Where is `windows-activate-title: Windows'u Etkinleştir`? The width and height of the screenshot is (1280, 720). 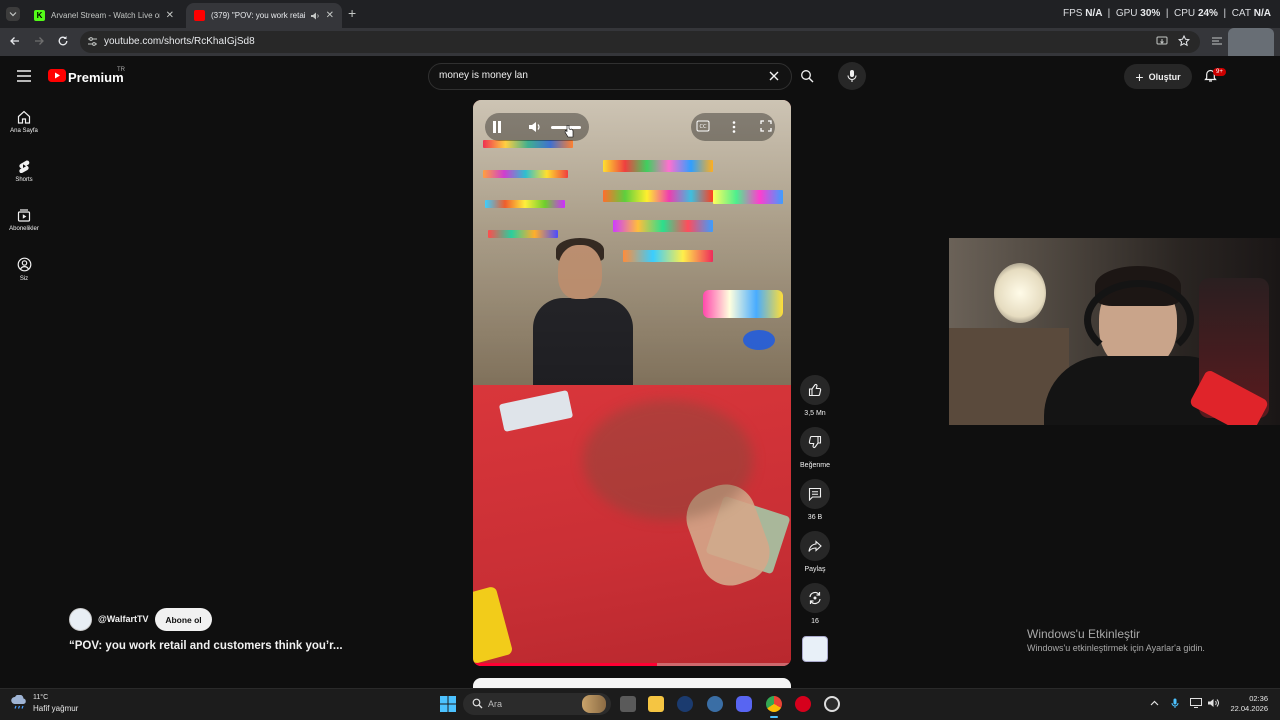 windows-activate-title: Windows'u Etkinleştir is located at coordinates (1083, 634).